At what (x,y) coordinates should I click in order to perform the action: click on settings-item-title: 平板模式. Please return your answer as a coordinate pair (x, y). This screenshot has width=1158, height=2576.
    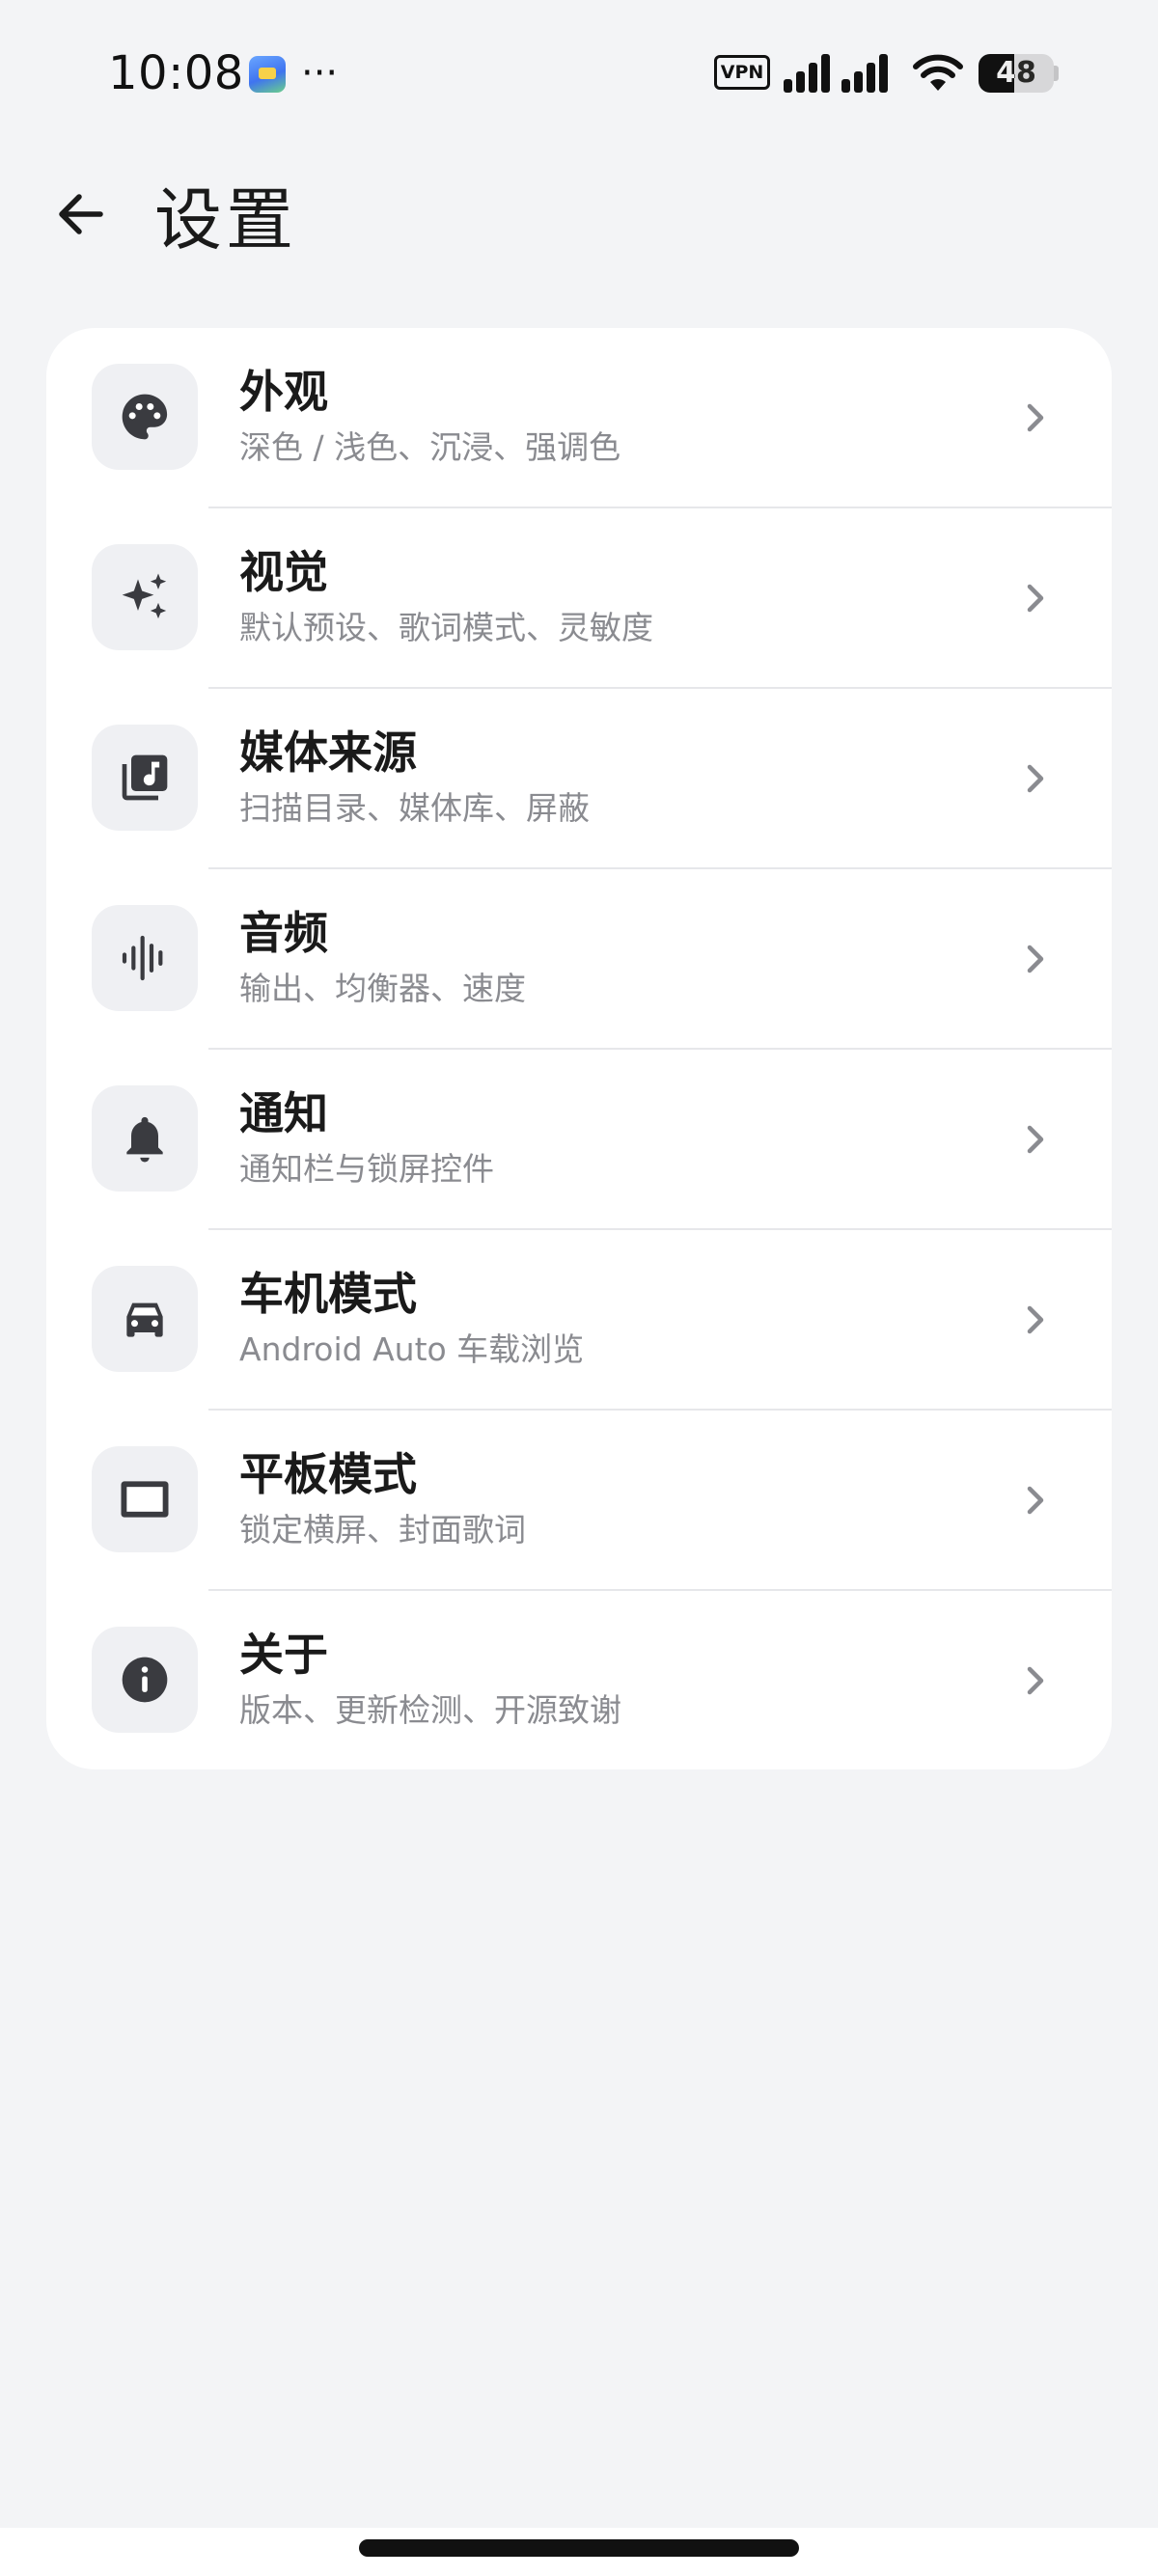
    Looking at the image, I should click on (328, 1474).